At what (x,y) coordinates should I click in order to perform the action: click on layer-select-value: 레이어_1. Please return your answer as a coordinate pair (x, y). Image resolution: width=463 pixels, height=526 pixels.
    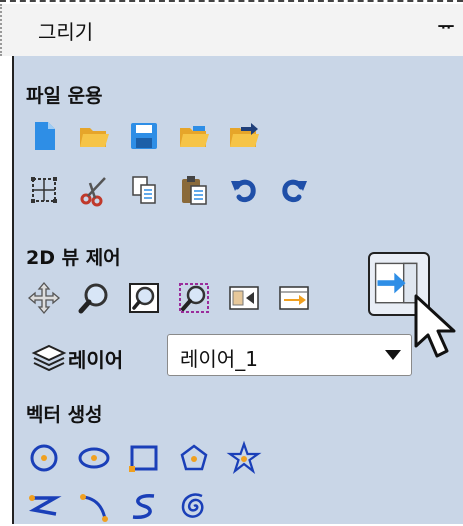
    Looking at the image, I should click on (219, 359).